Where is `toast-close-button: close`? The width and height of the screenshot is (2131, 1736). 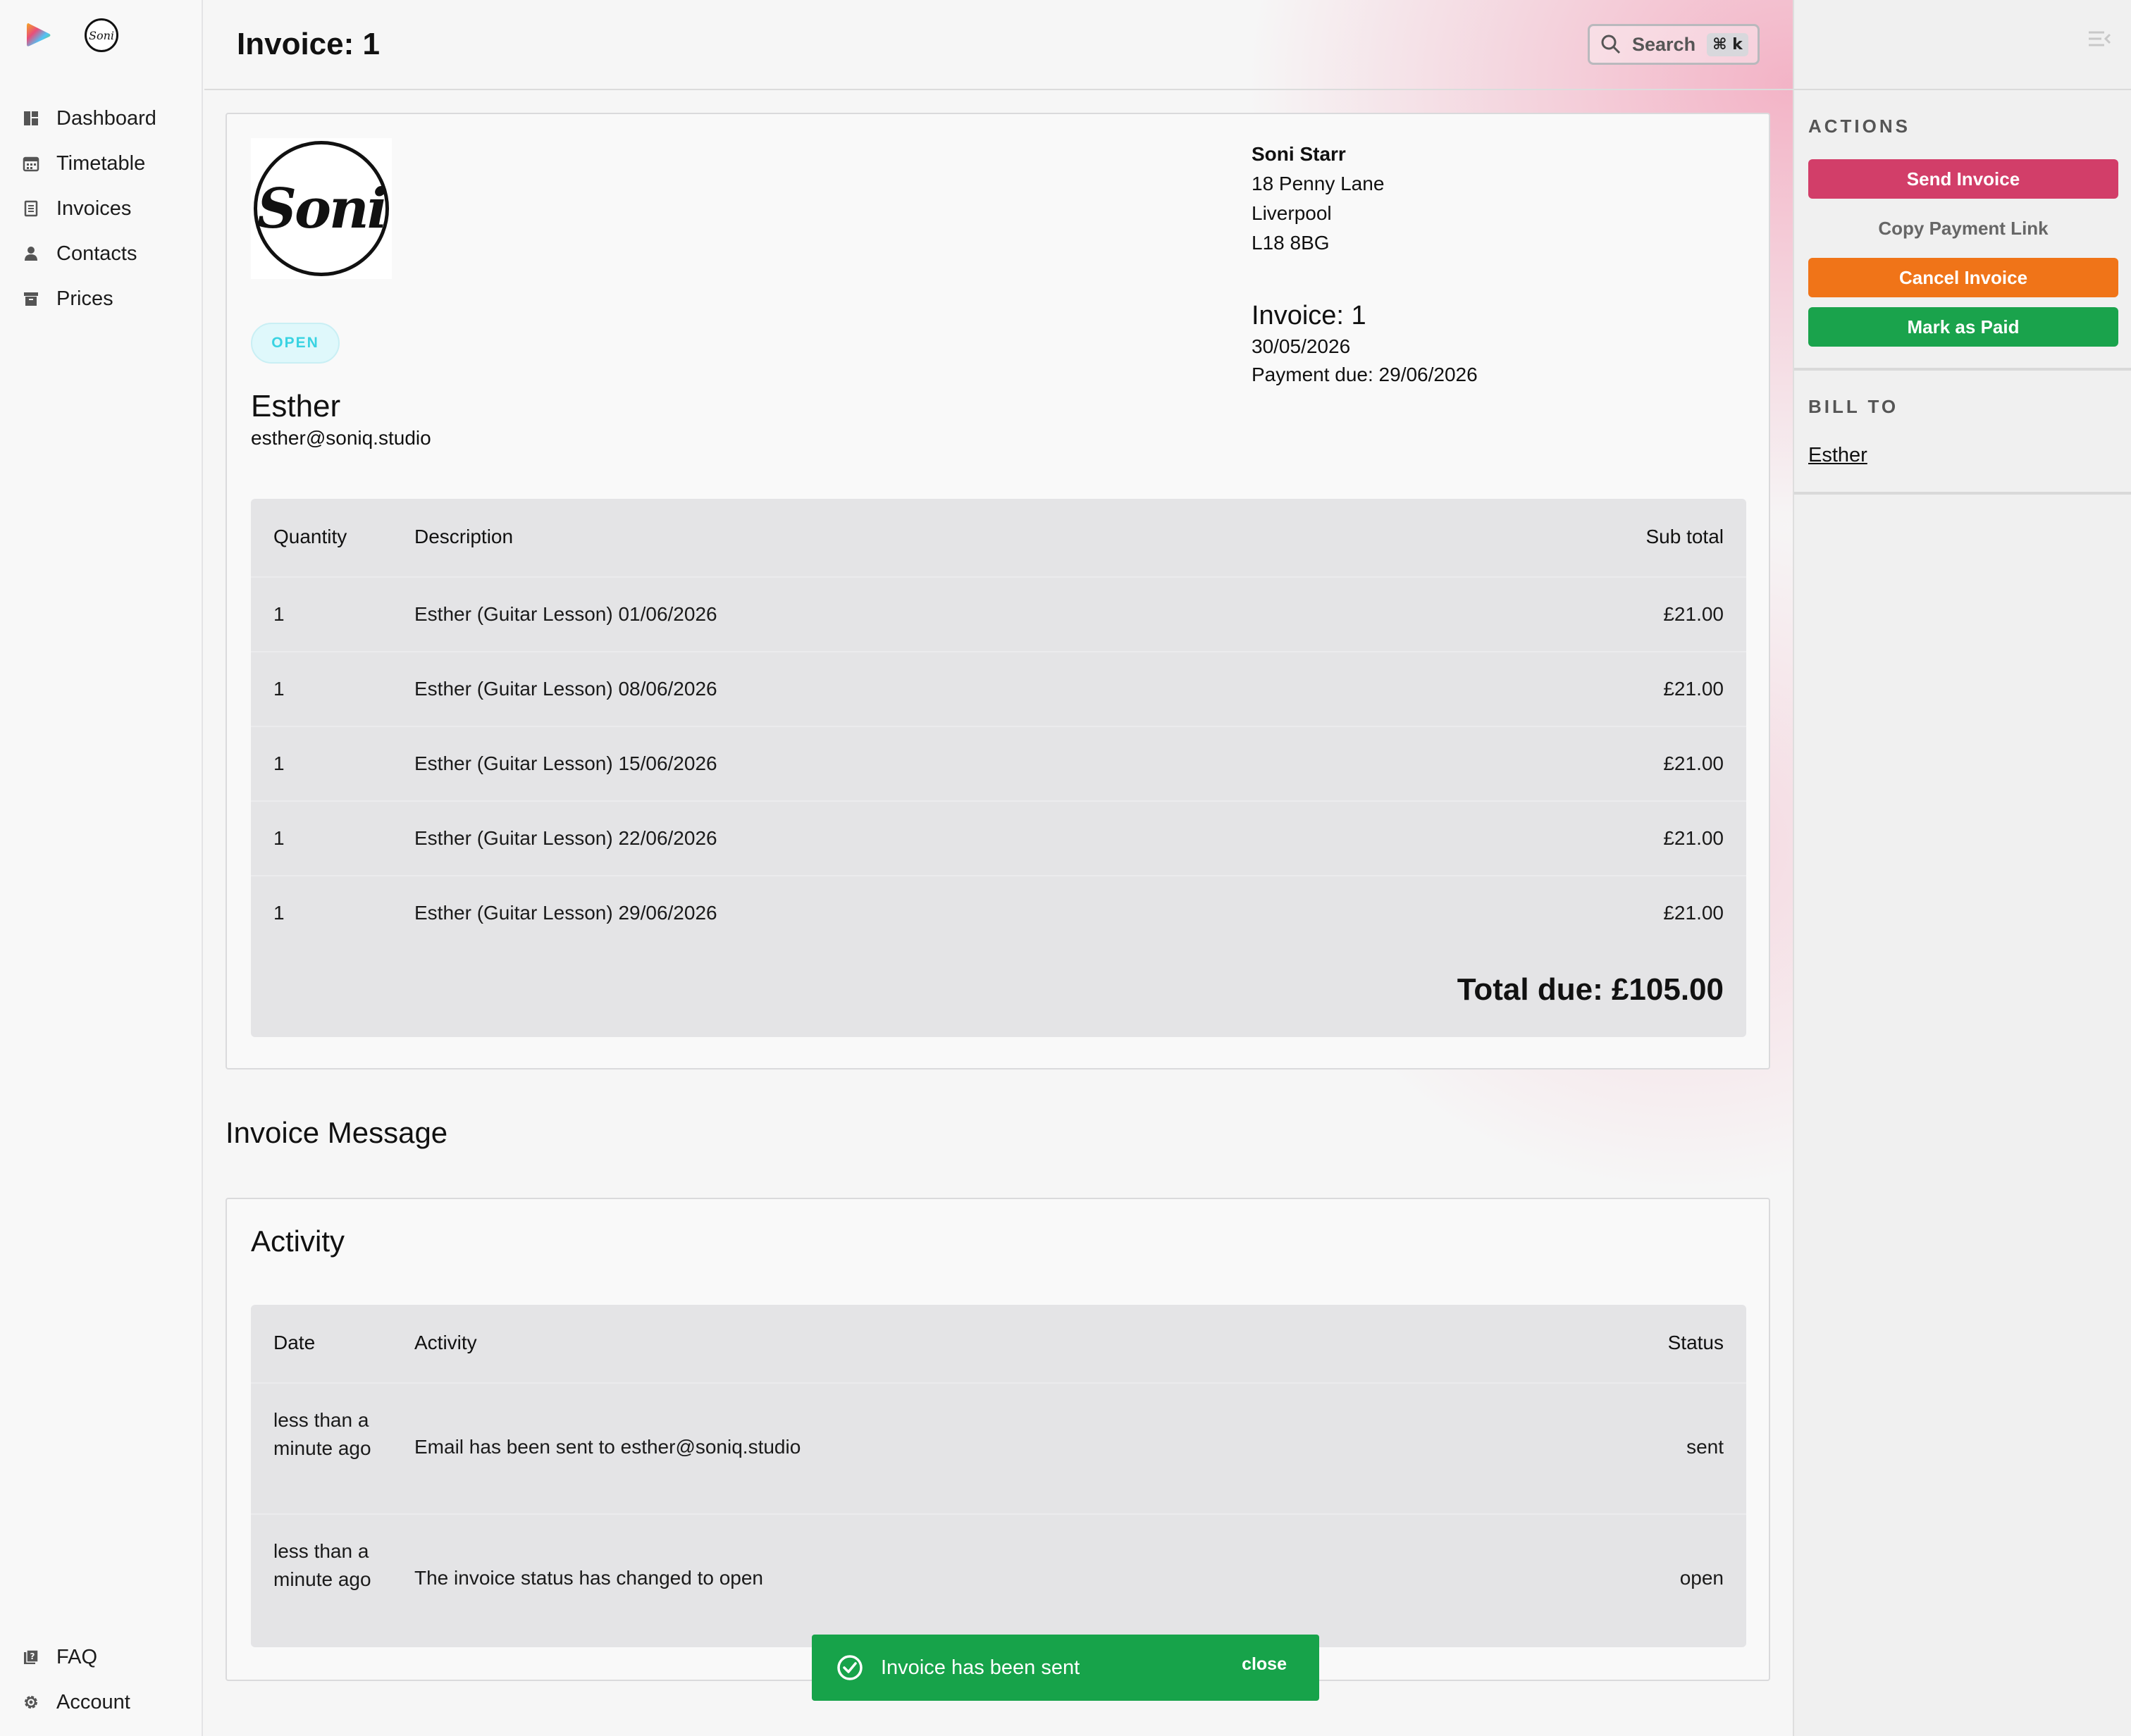 toast-close-button: close is located at coordinates (1264, 1664).